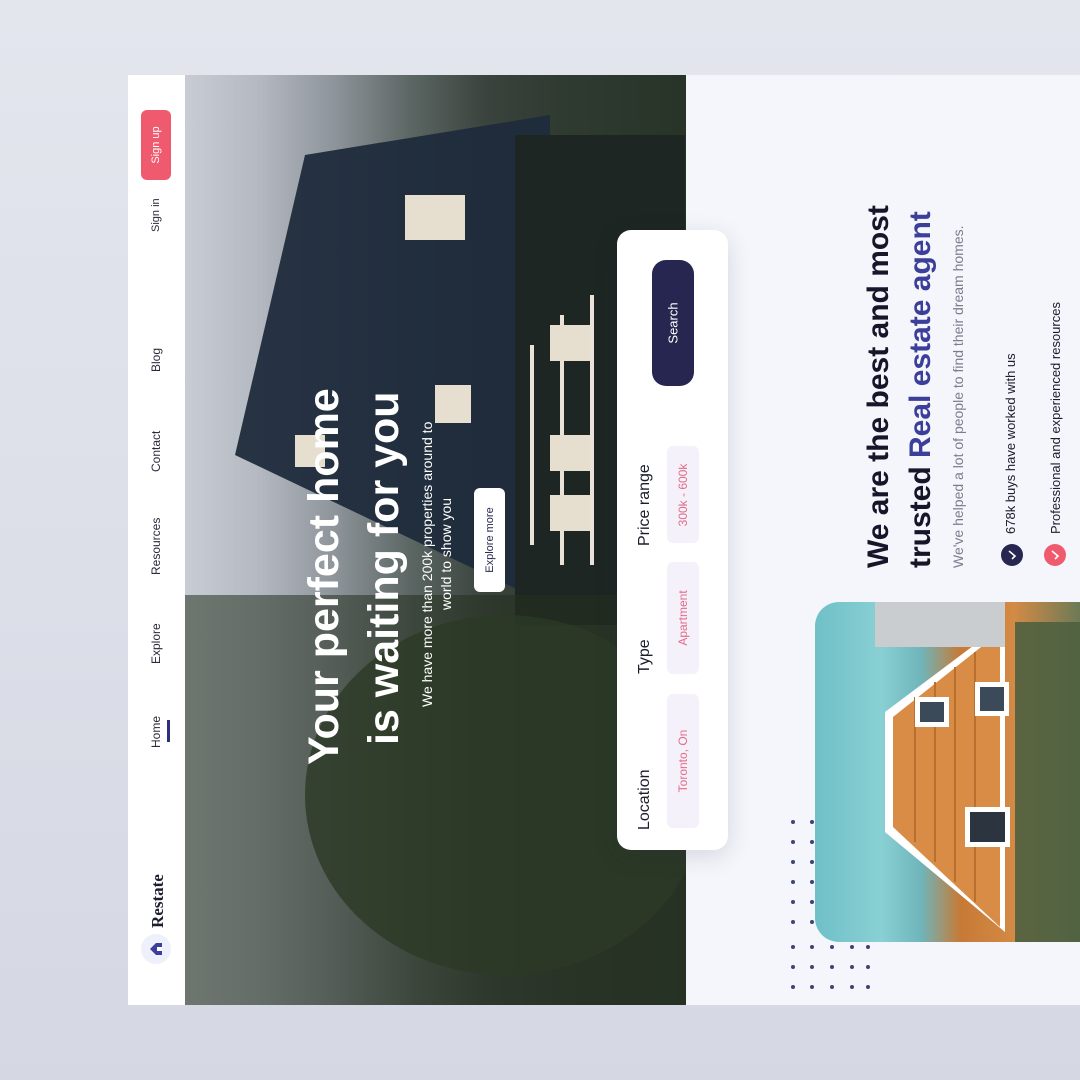 The height and width of the screenshot is (1080, 1080). I want to click on type-label: Type, so click(644, 656).